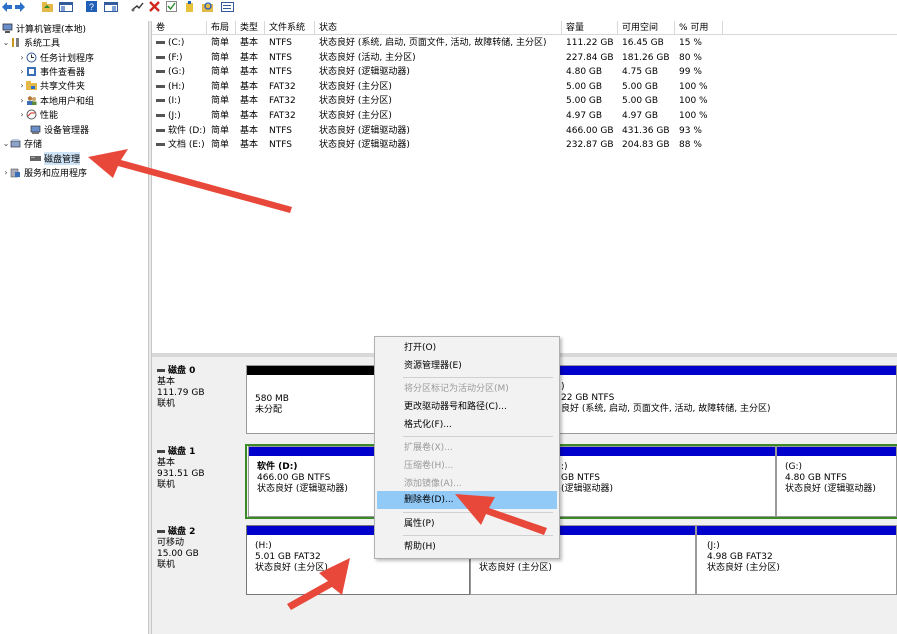 Image resolution: width=897 pixels, height=634 pixels. Describe the element at coordinates (701, 145) in the screenshot. I see `table-cell: 88 %` at that location.